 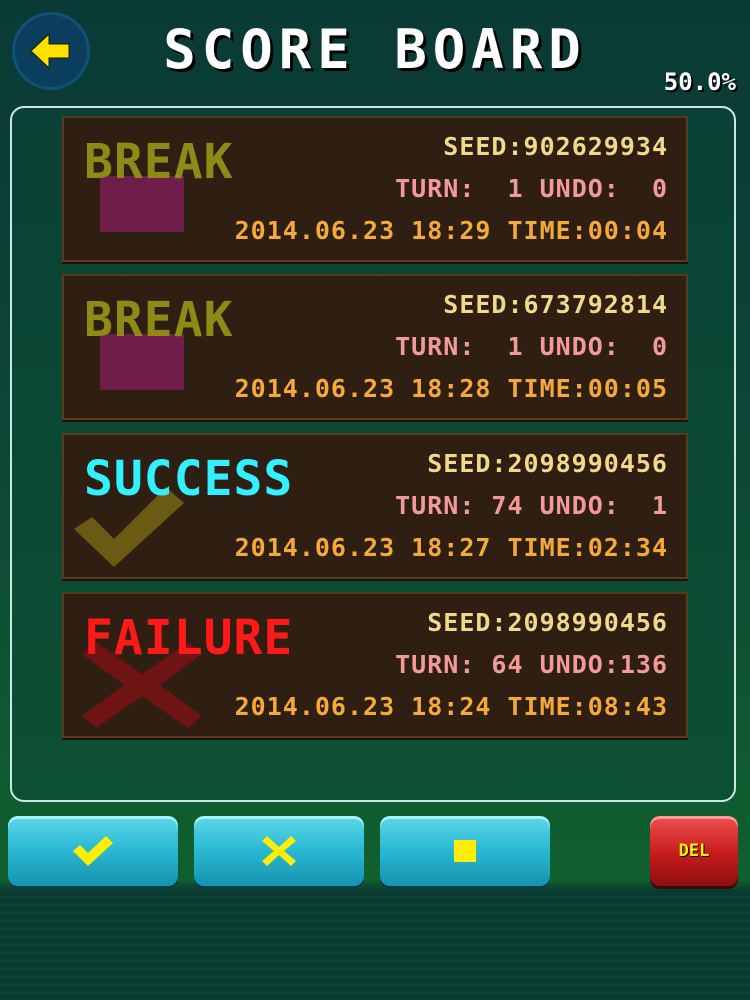 I want to click on record-date-time: 2014.06.23 18:29 TIME:00:04, so click(x=451, y=230).